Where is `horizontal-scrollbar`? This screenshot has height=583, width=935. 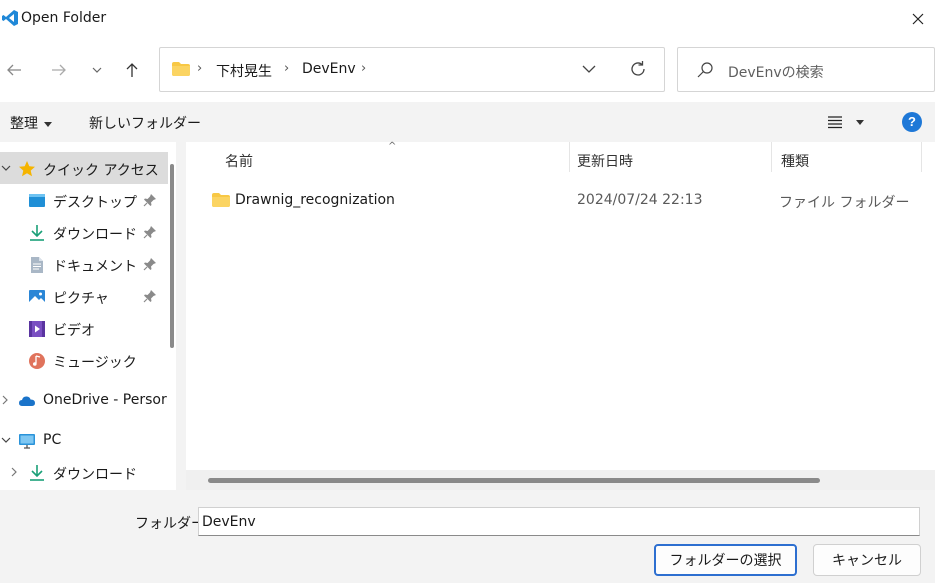
horizontal-scrollbar is located at coordinates (560, 480).